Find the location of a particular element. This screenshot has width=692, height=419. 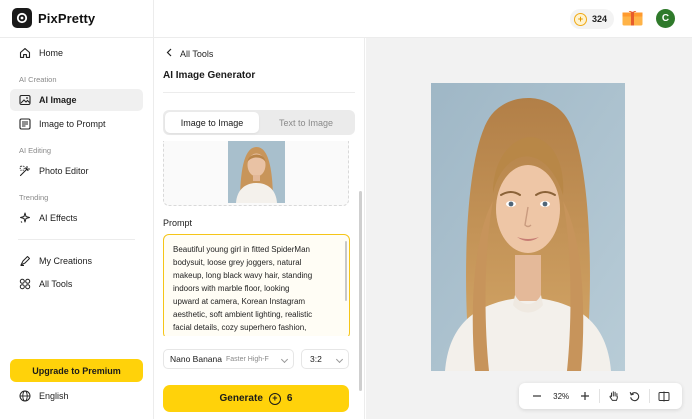

tab-image-to-image: Image to Image is located at coordinates (212, 122).